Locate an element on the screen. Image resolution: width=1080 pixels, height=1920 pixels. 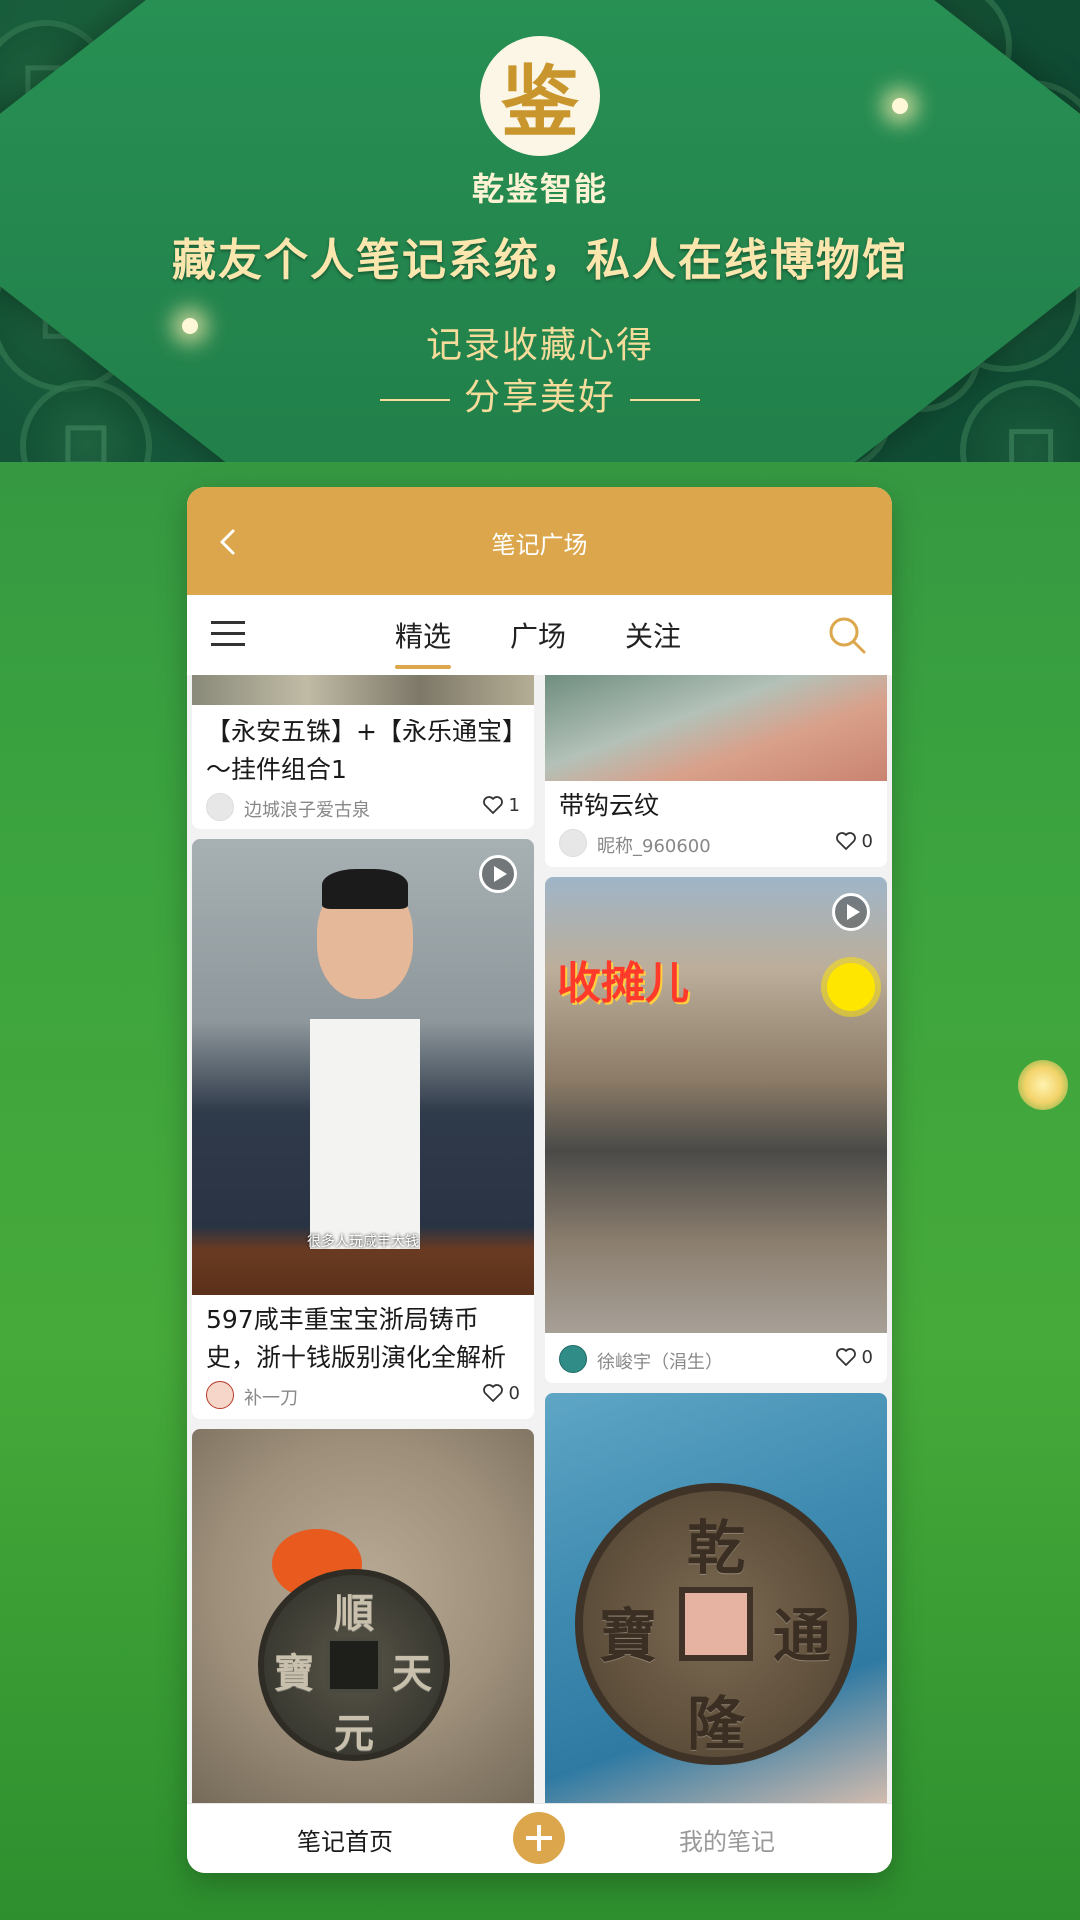
coin-image: 乾 通 隆 寶 is located at coordinates (716, 1624).